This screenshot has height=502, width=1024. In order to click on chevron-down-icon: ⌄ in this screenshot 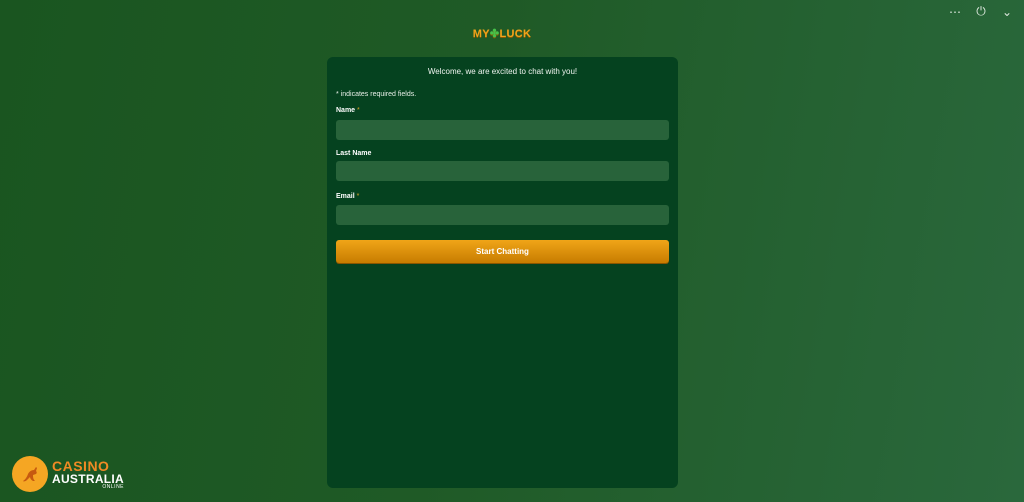, I will do `click(1007, 12)`.